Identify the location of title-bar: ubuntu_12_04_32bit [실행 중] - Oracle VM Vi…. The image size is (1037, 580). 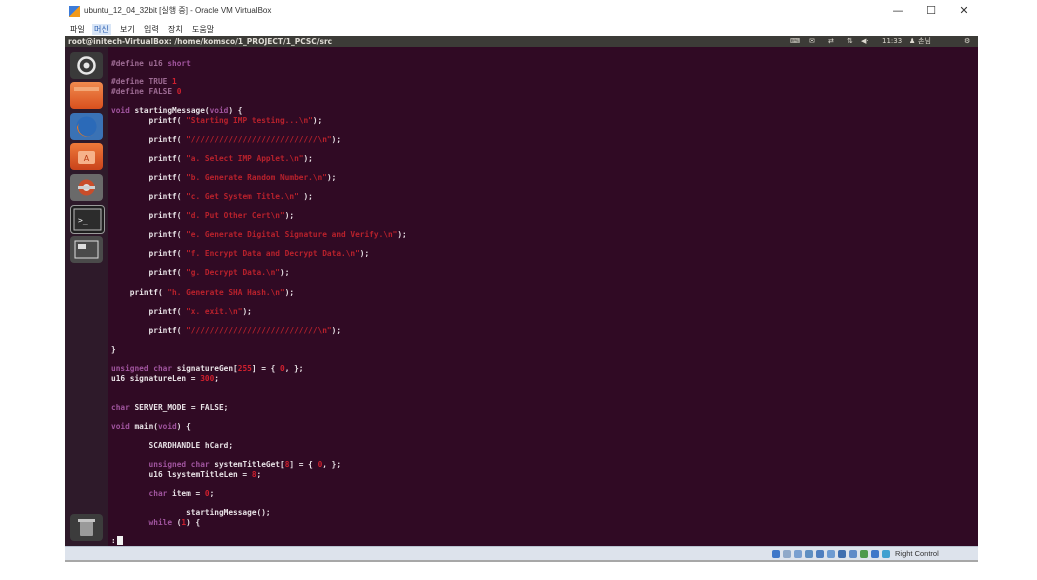
(521, 11).